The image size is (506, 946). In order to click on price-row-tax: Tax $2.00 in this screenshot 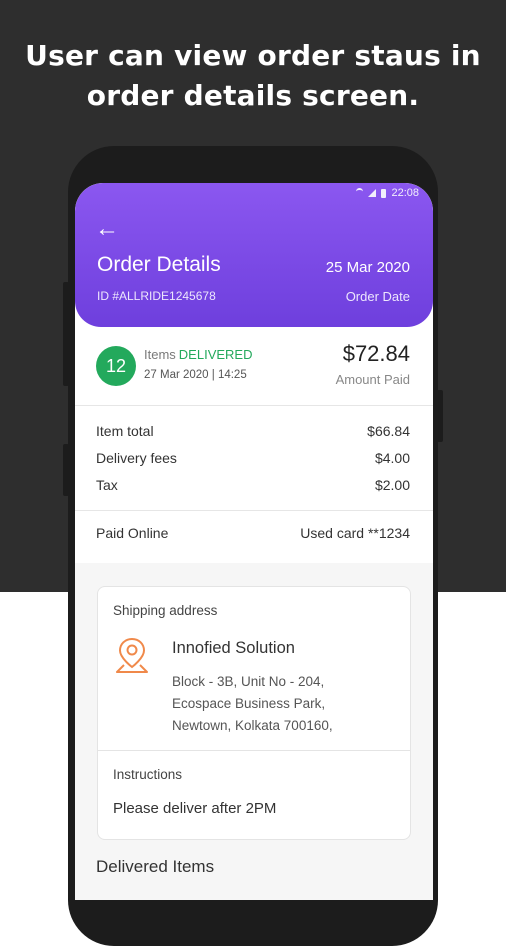, I will do `click(253, 488)`.